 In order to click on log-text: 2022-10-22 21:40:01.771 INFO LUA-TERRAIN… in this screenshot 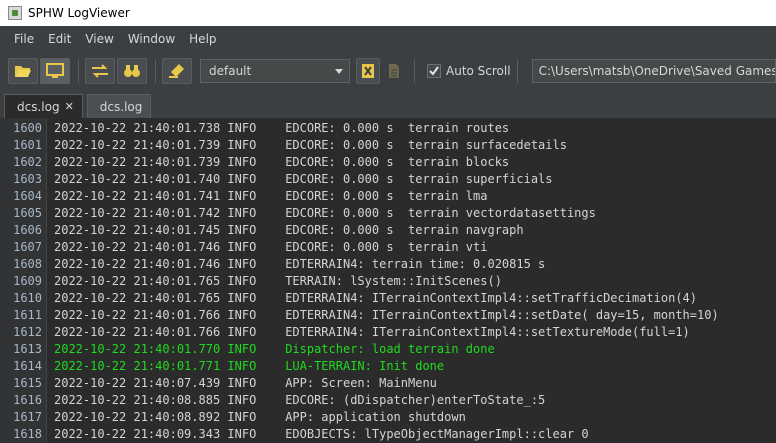, I will do `click(249, 366)`.